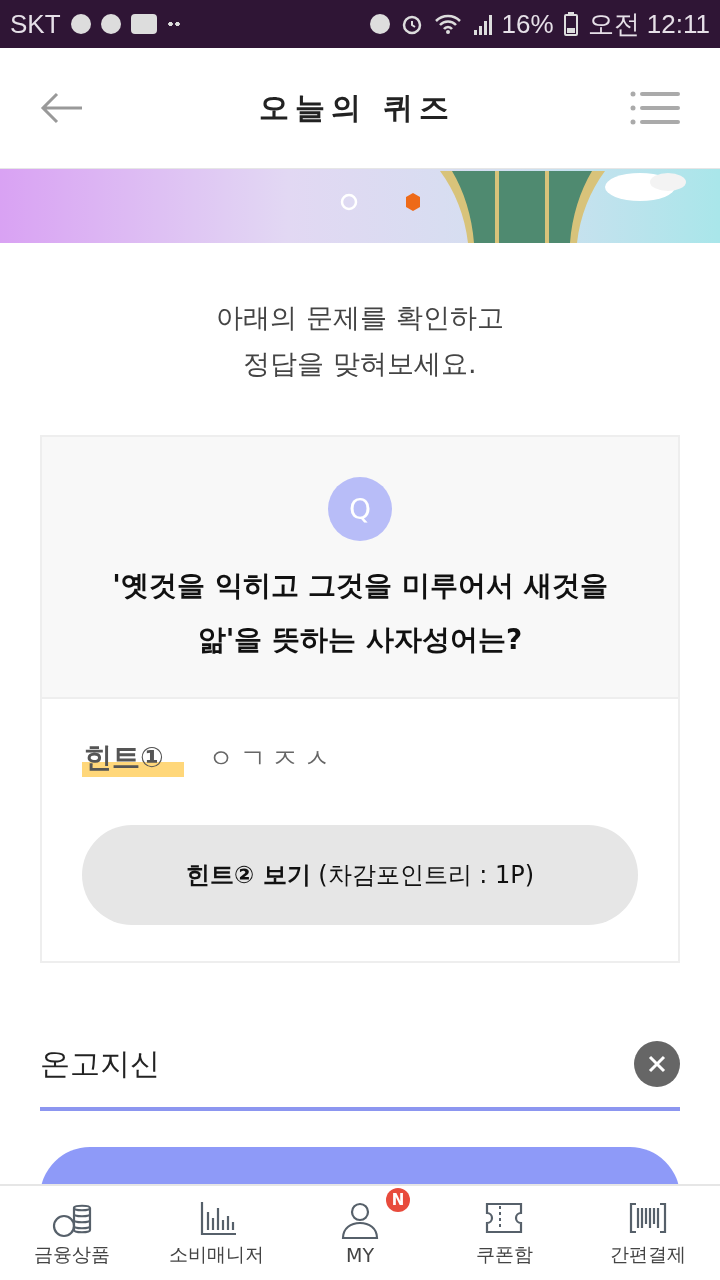 Image resolution: width=720 pixels, height=1280 pixels. I want to click on carrier-name: SKT, so click(35, 24).